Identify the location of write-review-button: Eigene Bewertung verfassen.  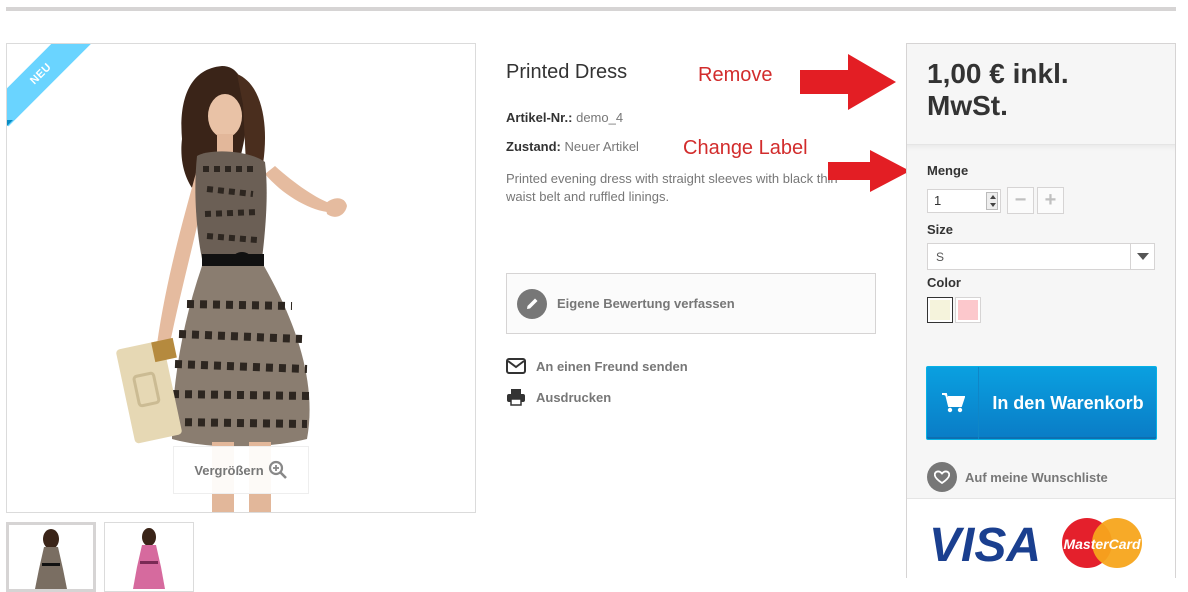
(691, 303).